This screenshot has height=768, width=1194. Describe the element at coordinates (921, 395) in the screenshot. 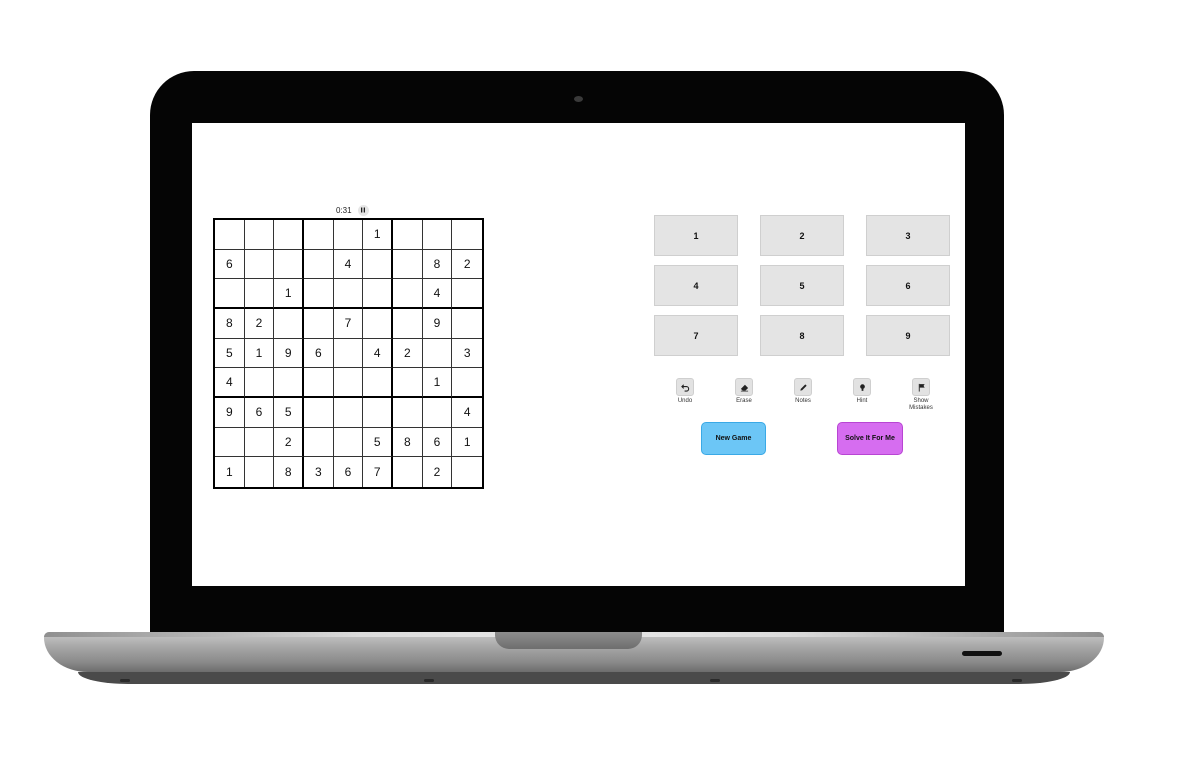

I see `show-mistakes-button: Show Mistakes` at that location.